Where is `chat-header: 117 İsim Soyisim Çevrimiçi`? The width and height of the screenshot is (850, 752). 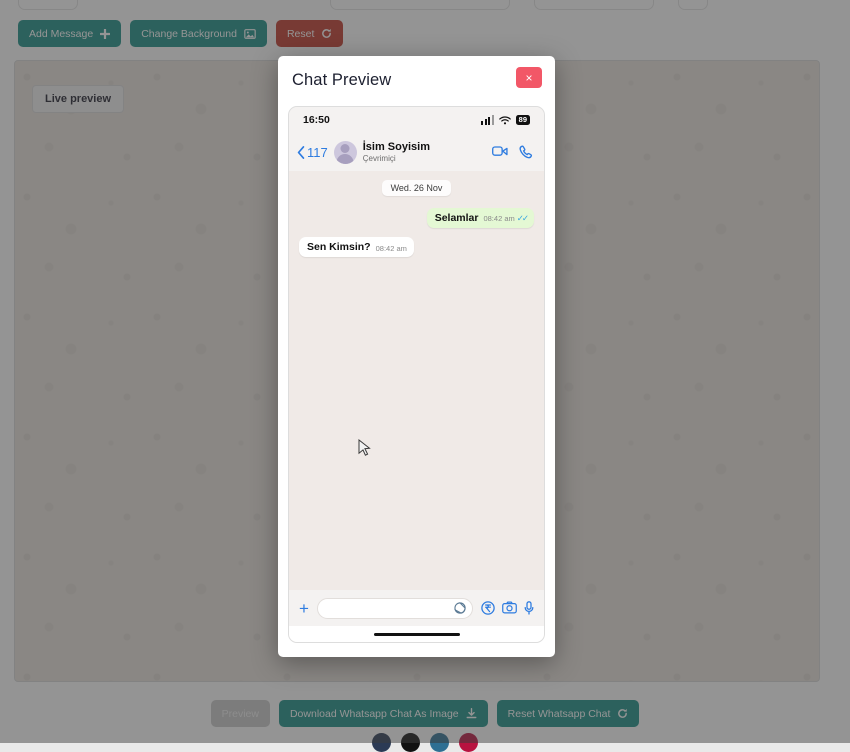 chat-header: 117 İsim Soyisim Çevrimiçi is located at coordinates (416, 152).